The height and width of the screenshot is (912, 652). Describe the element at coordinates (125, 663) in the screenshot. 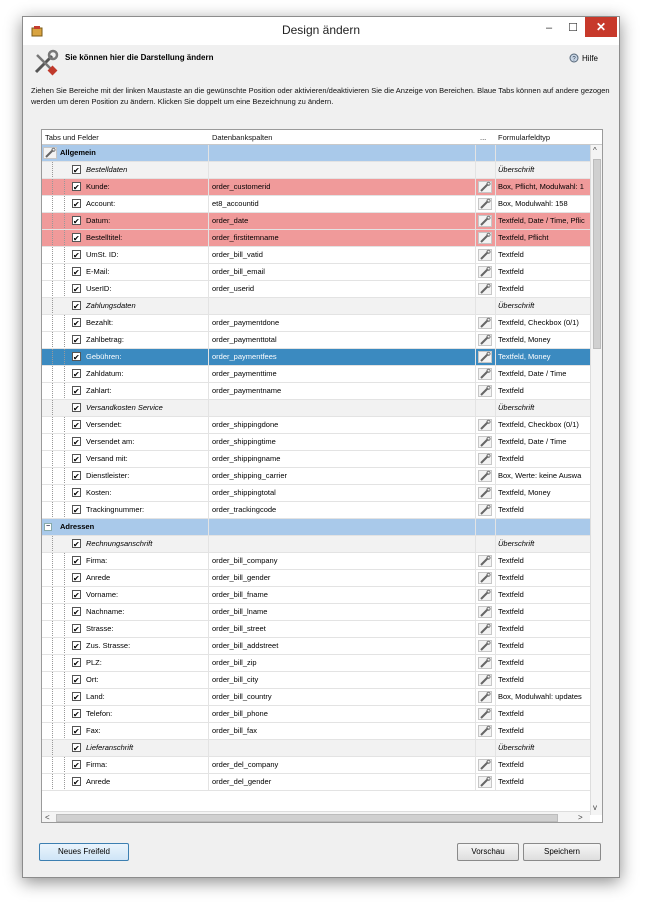

I see `tab-field-cell: PLZ:` at that location.